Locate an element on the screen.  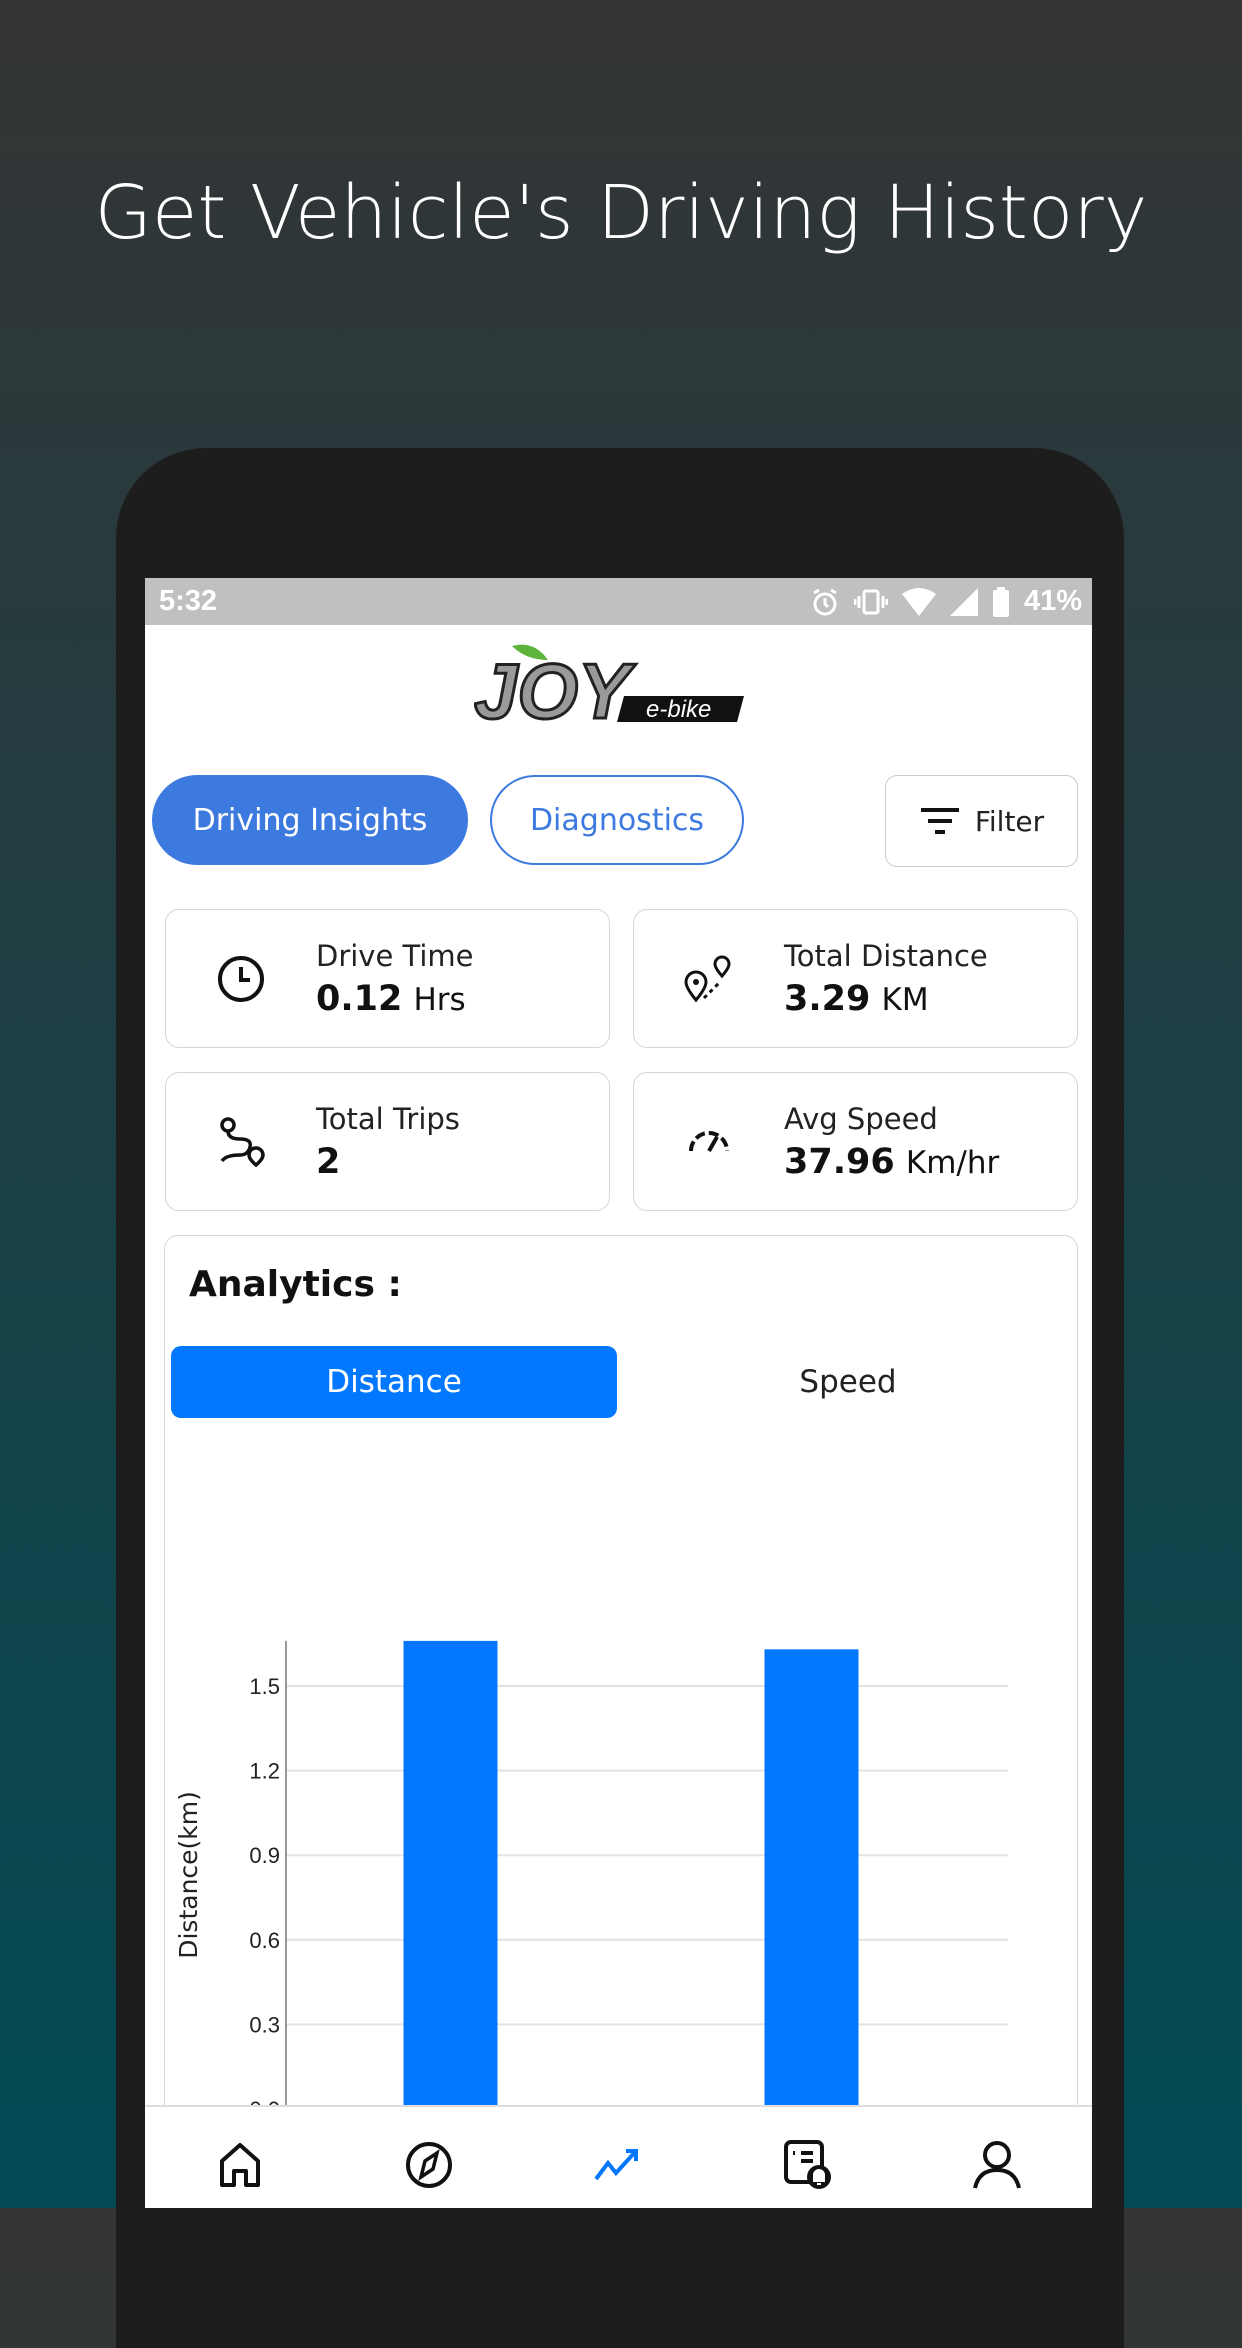
y-tick-label: 1.5 is located at coordinates (264, 1686).